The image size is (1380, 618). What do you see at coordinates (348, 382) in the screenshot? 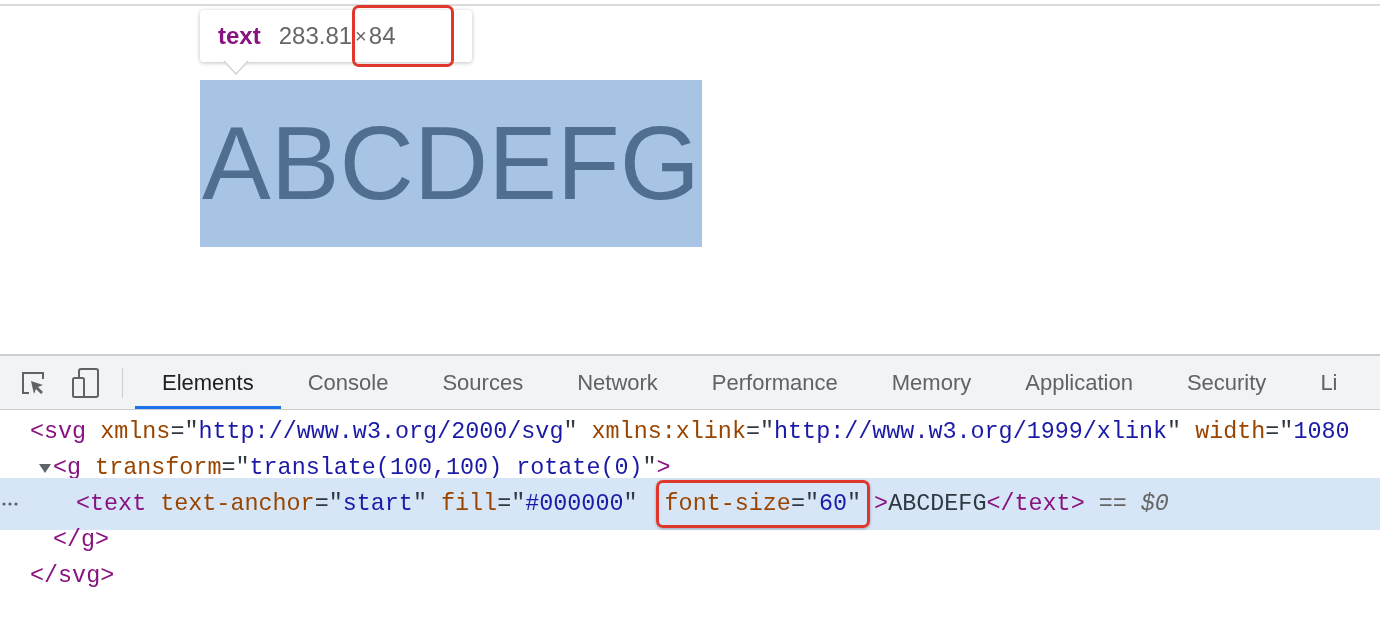
I see `devtools-tab: Console` at bounding box center [348, 382].